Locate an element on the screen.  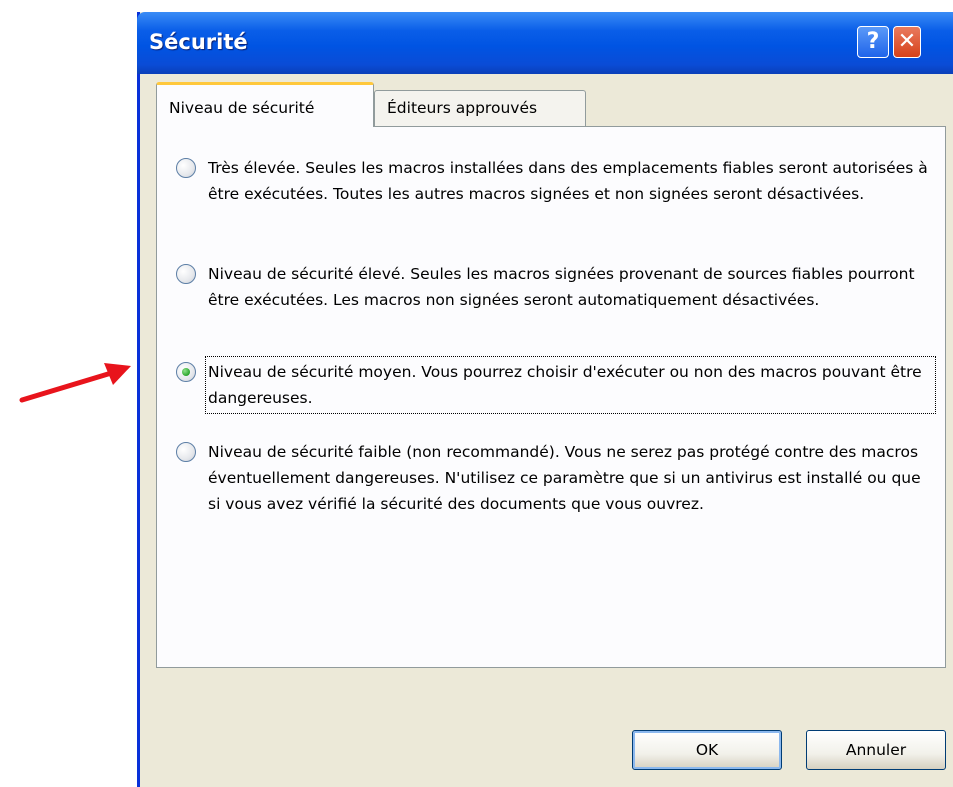
tab-label: Éditeurs approuvés is located at coordinates (462, 108).